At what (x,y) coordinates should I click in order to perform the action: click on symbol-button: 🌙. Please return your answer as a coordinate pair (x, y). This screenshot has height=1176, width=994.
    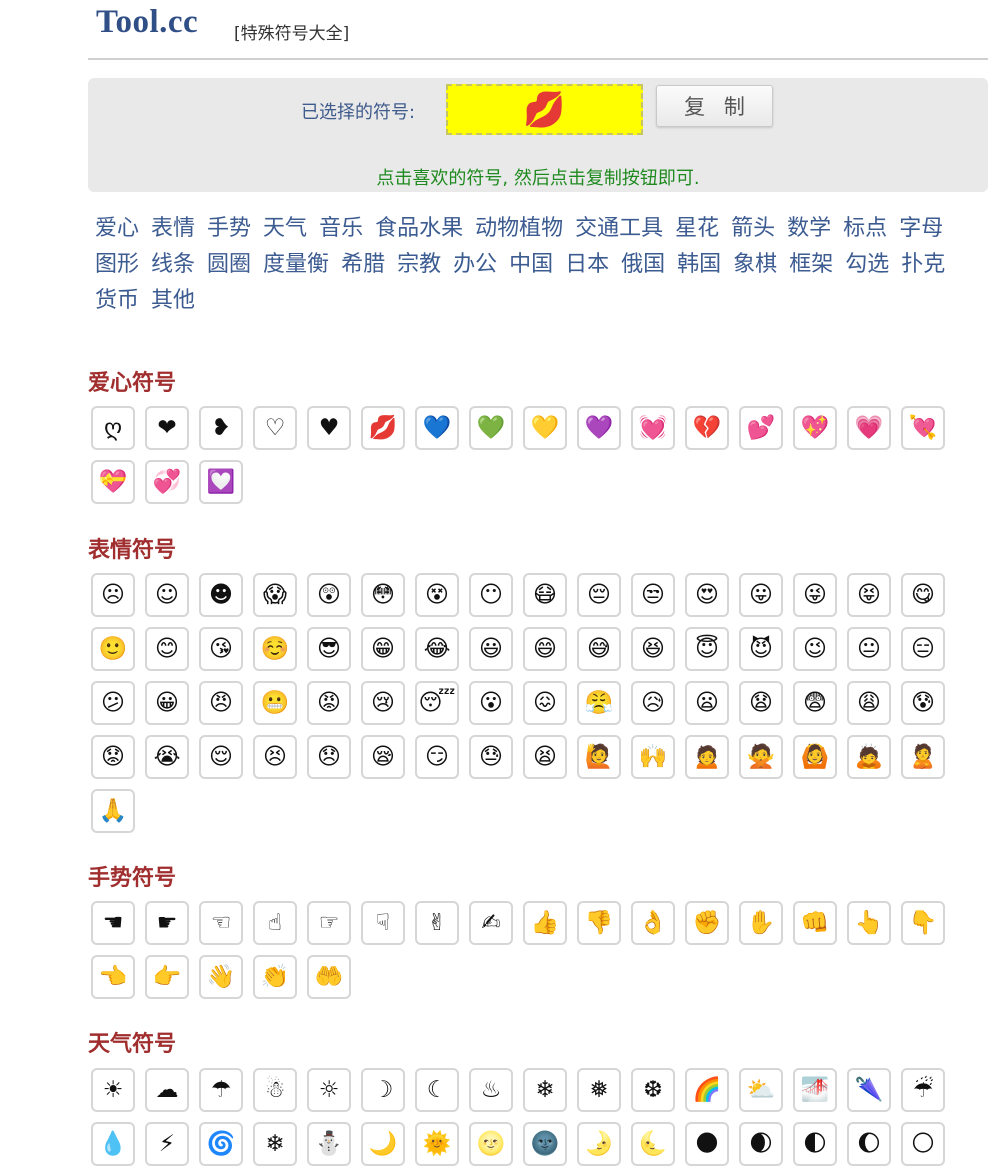
    Looking at the image, I should click on (383, 1144).